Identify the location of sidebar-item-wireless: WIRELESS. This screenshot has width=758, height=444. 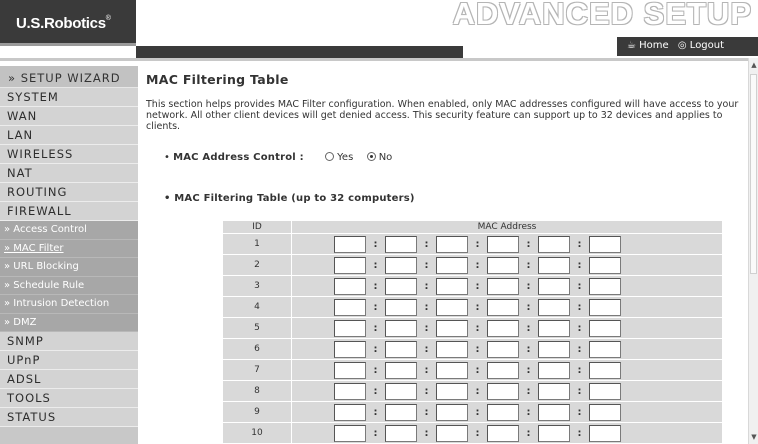
(69, 154).